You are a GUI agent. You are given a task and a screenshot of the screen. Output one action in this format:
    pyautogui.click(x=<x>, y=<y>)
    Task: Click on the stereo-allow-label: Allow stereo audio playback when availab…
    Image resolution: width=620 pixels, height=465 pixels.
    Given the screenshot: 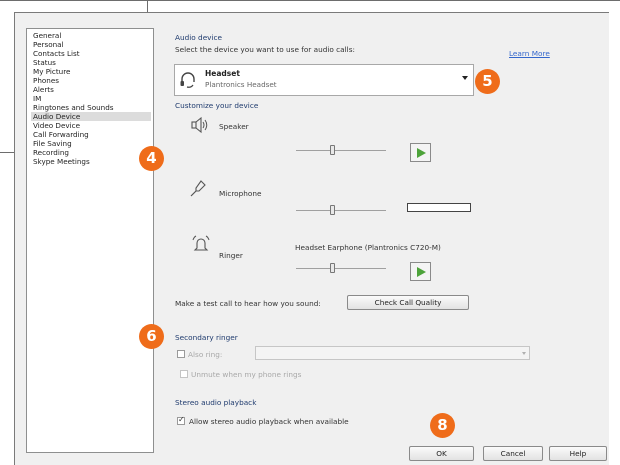 What is the action you would take?
    pyautogui.click(x=269, y=421)
    